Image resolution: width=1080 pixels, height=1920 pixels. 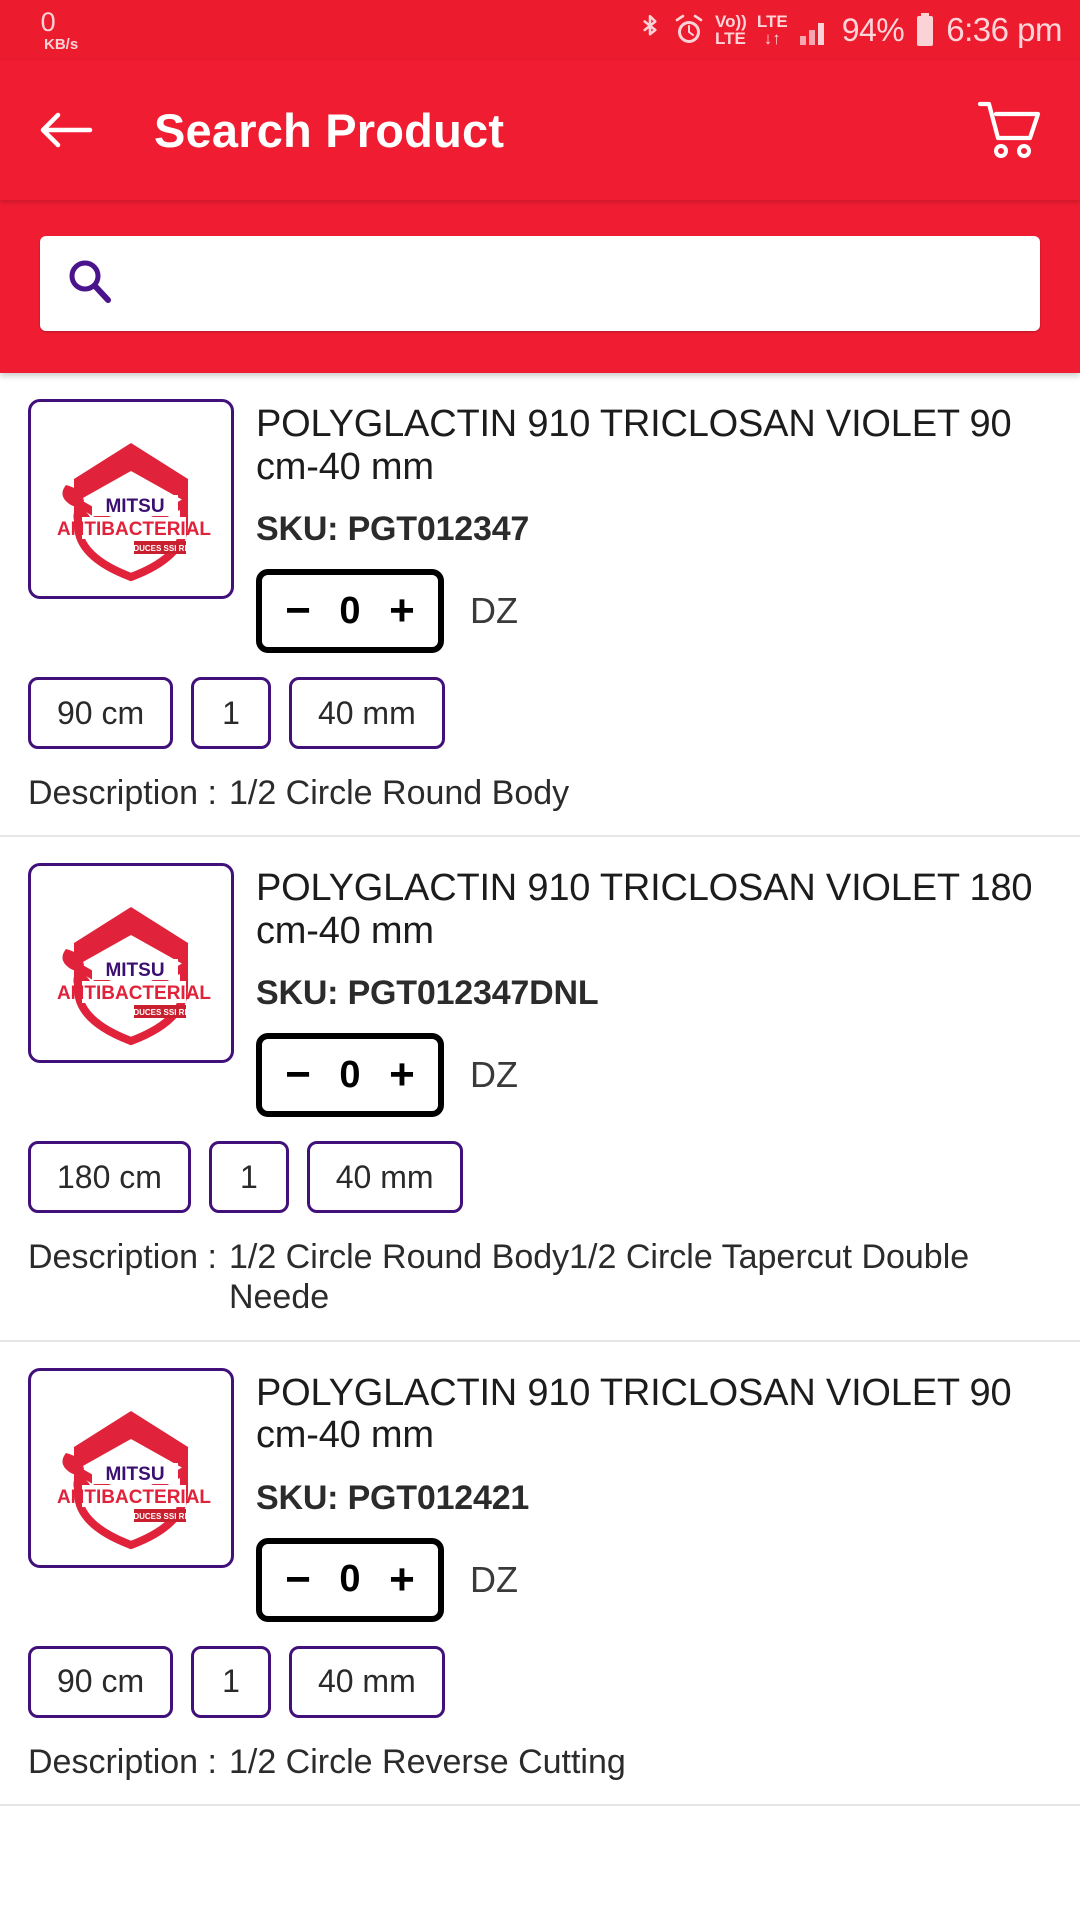 What do you see at coordinates (689, 30) in the screenshot?
I see `alarm-icon` at bounding box center [689, 30].